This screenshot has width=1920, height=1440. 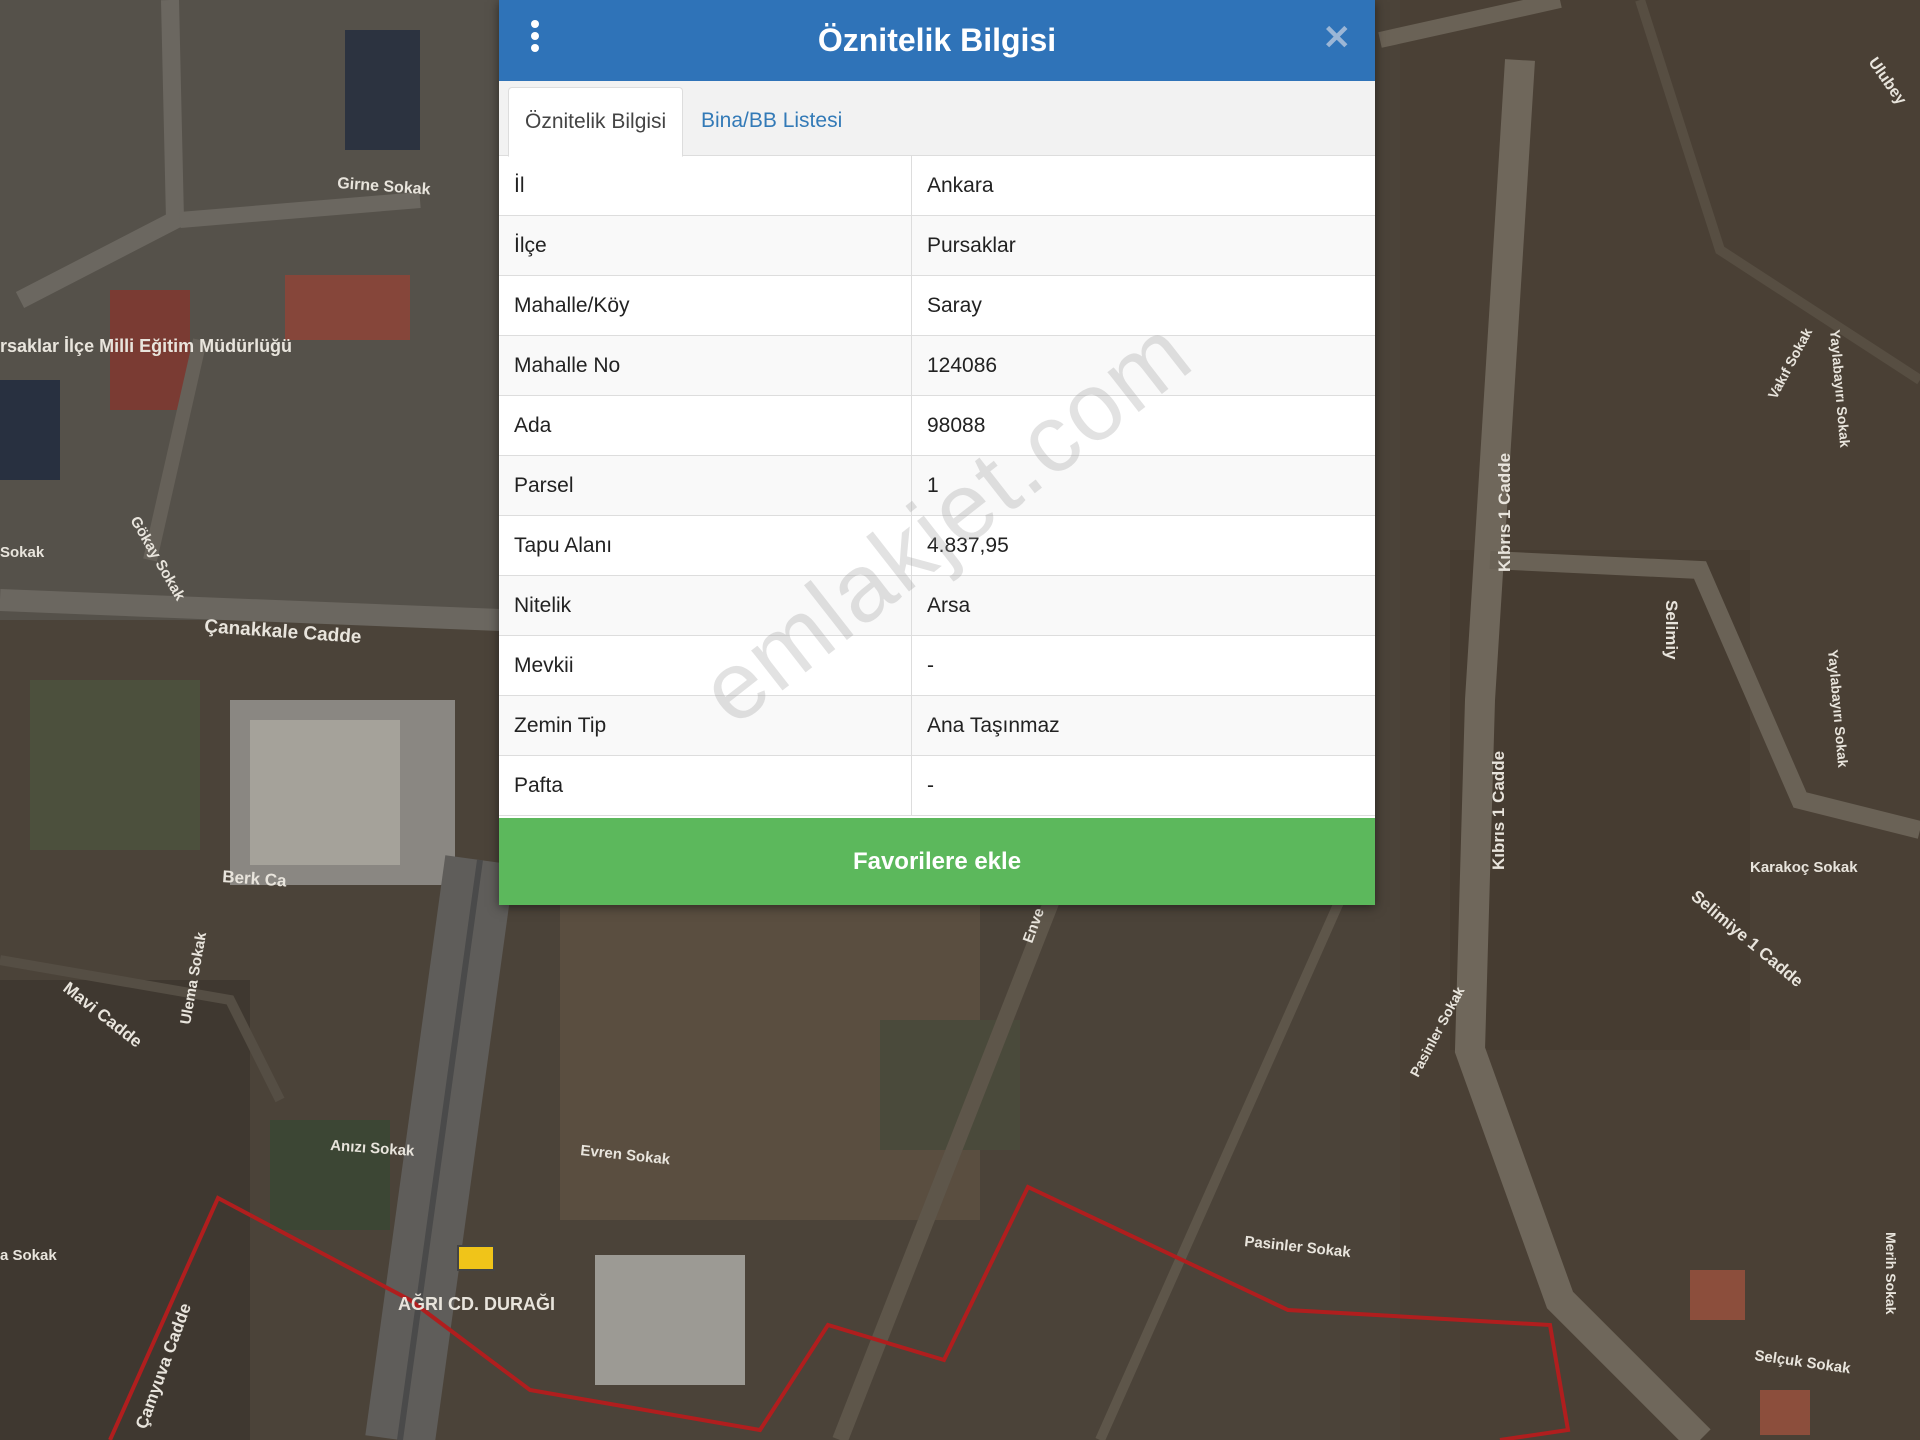 I want to click on table-row: Parsel 1, so click(x=937, y=485).